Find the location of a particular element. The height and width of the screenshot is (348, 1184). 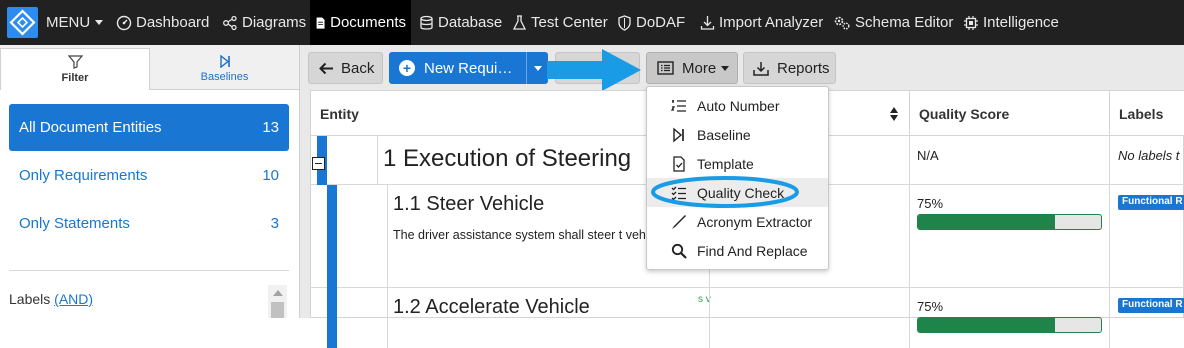

sidebar-scrollbar is located at coordinates (277, 301).